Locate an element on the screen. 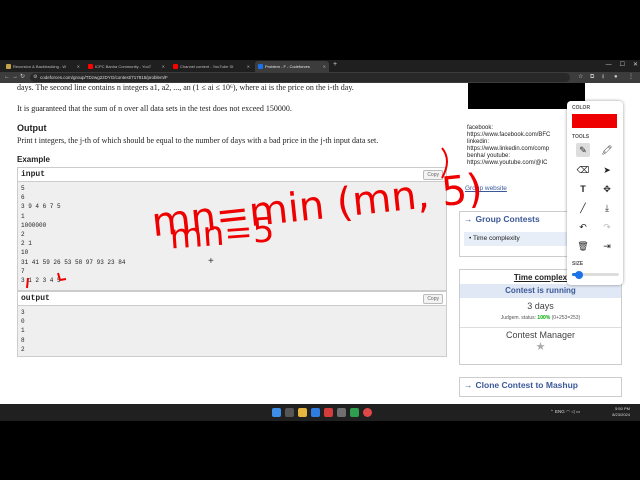  star-icon: ☆ is located at coordinates (580, 77).